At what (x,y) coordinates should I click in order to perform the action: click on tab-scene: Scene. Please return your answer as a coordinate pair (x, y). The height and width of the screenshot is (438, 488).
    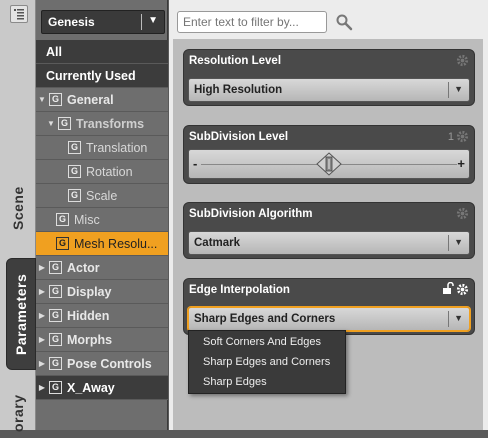
    Looking at the image, I should click on (18, 208).